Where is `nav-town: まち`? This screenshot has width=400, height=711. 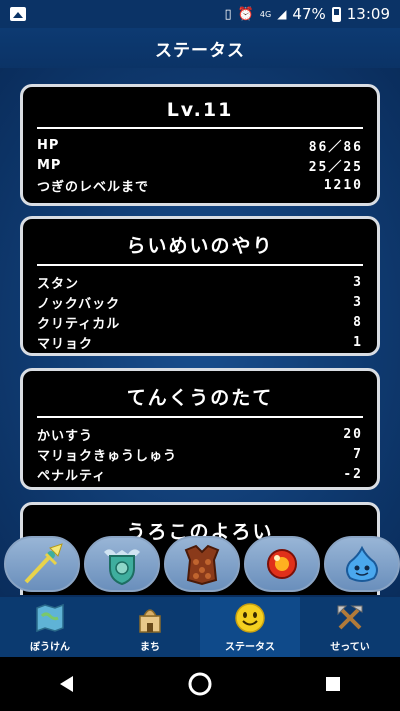
nav-town: まち is located at coordinates (150, 627).